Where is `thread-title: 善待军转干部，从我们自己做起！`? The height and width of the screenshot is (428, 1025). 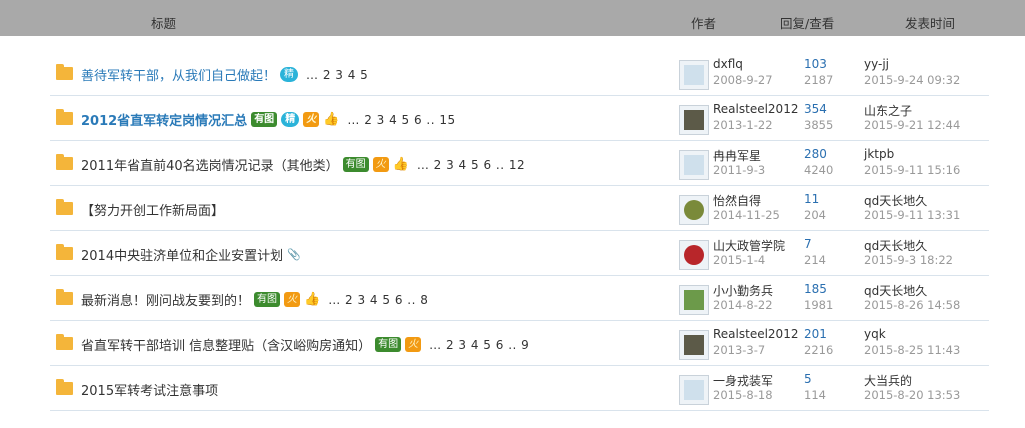 thread-title: 善待军转干部，从我们自己做起！ is located at coordinates (178, 74).